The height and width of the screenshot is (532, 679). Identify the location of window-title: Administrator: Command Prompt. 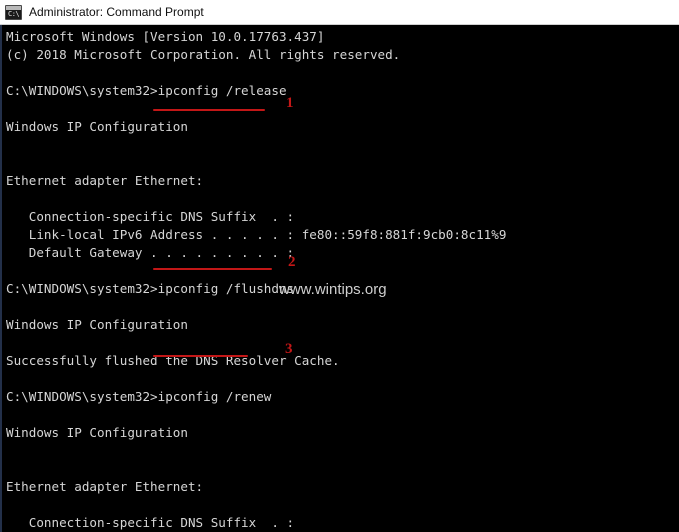
(116, 12).